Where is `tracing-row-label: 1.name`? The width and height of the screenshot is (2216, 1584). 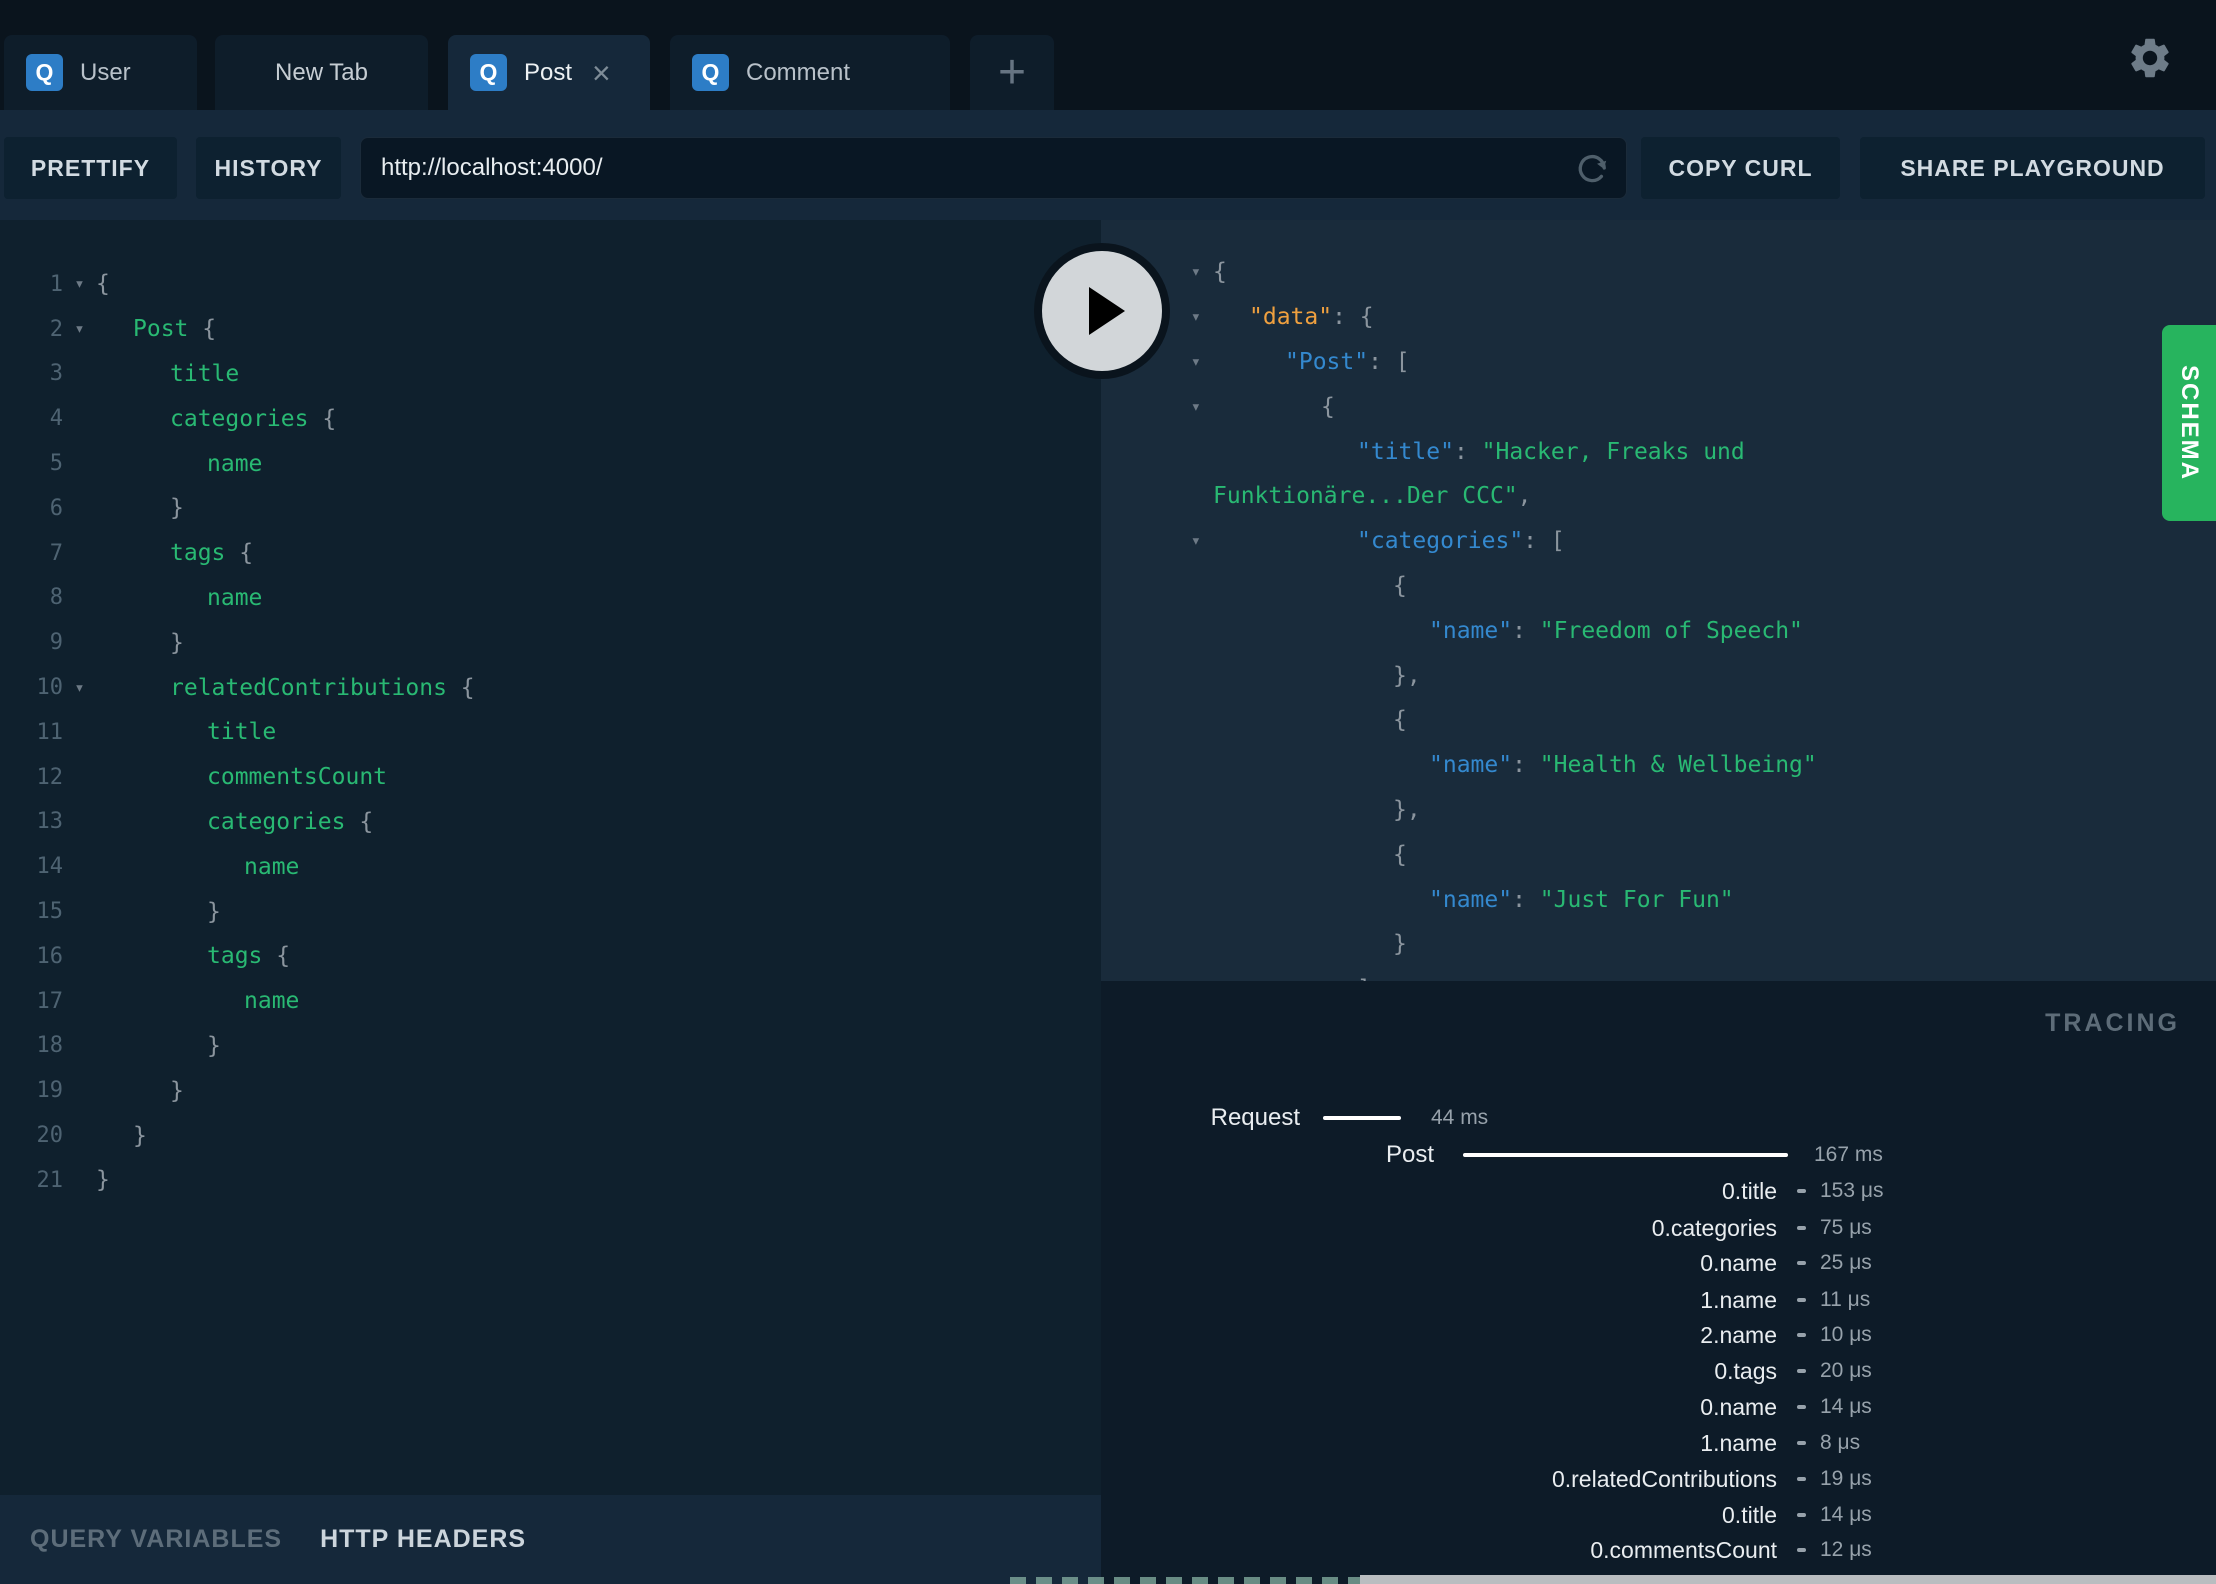
tracing-row-label: 1.name is located at coordinates (1738, 1300).